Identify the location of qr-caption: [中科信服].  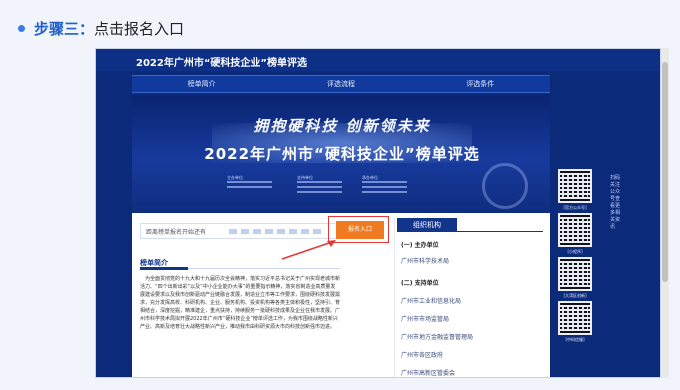
(575, 339).